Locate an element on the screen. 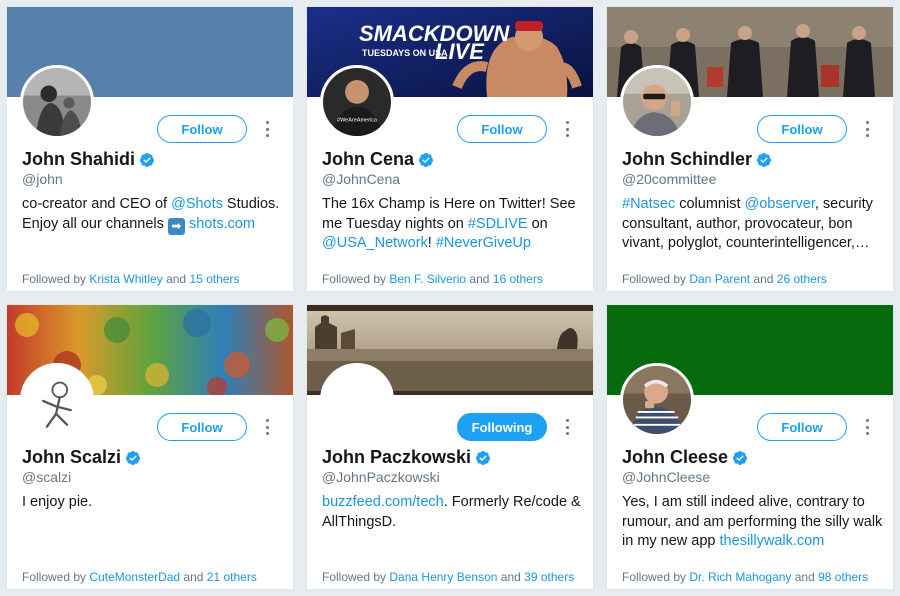 The height and width of the screenshot is (596, 900). others-link: 98 others is located at coordinates (843, 577).